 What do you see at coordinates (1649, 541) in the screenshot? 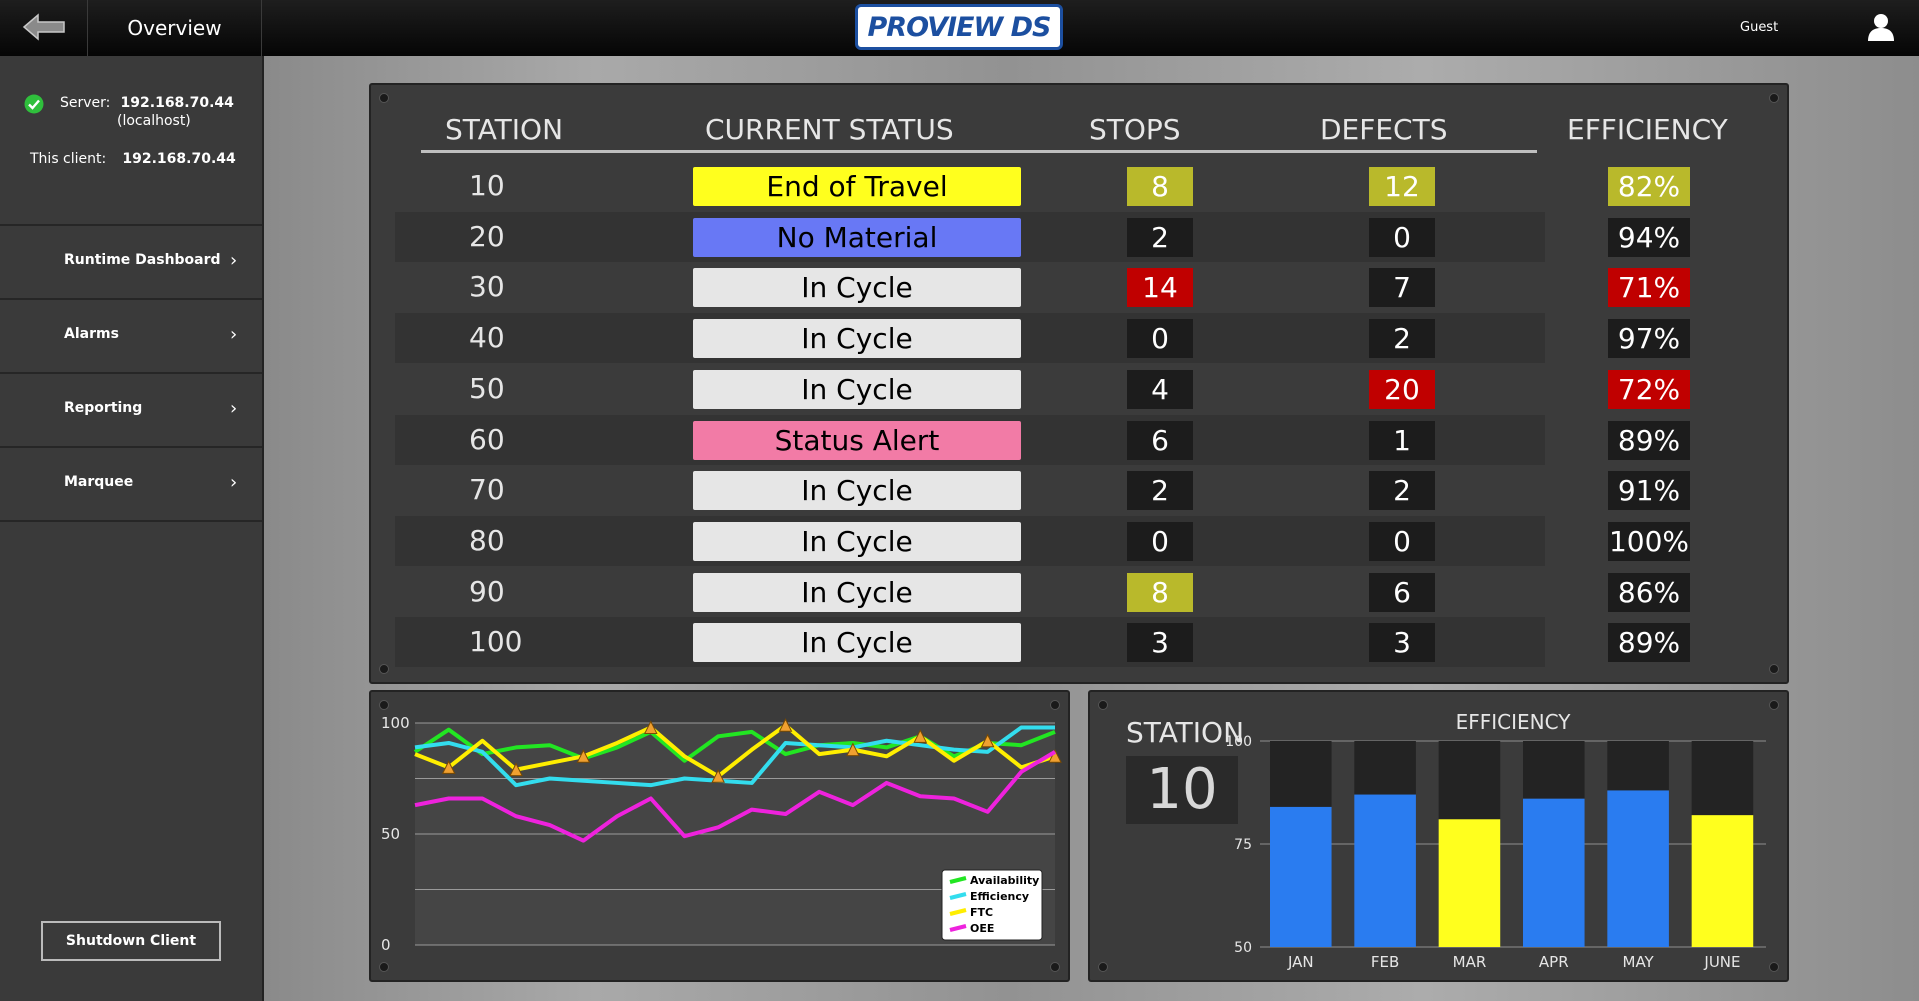
I see `efficiency-cell: 100%` at bounding box center [1649, 541].